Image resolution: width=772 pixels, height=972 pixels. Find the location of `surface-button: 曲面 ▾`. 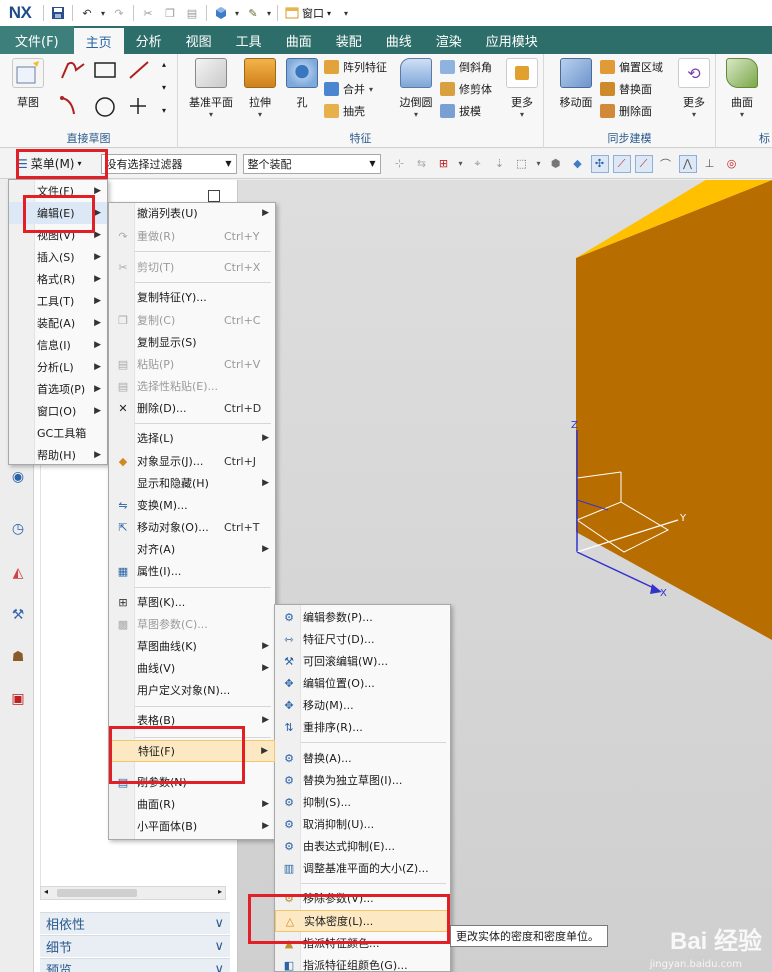

surface-button: 曲面 ▾ is located at coordinates (742, 88).